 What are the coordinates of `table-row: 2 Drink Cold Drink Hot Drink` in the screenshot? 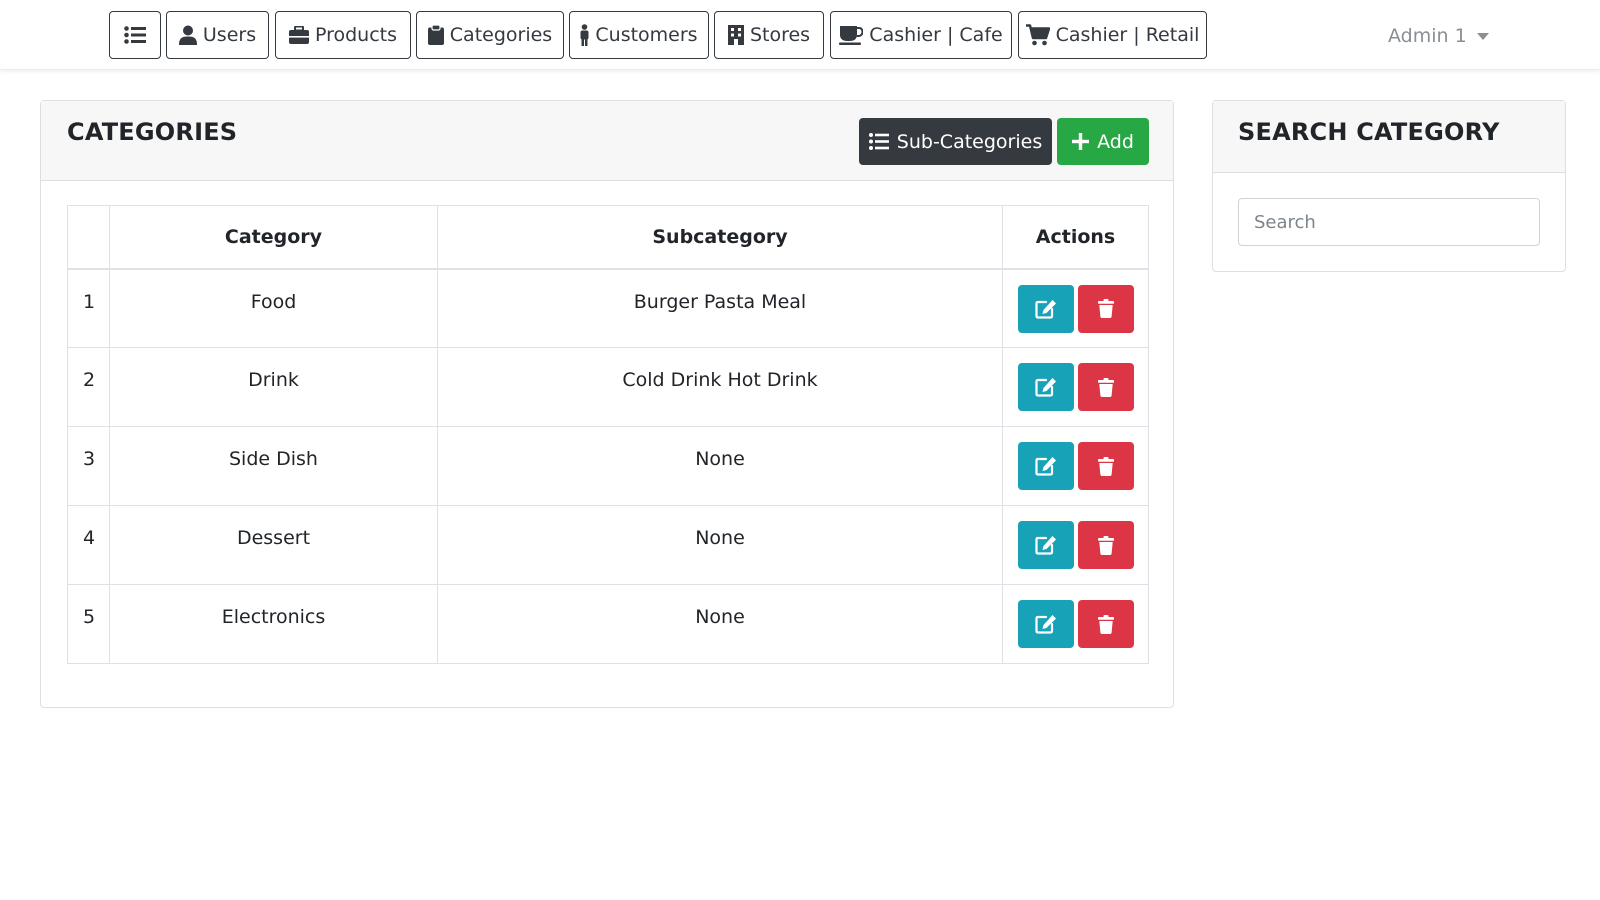 It's located at (608, 387).